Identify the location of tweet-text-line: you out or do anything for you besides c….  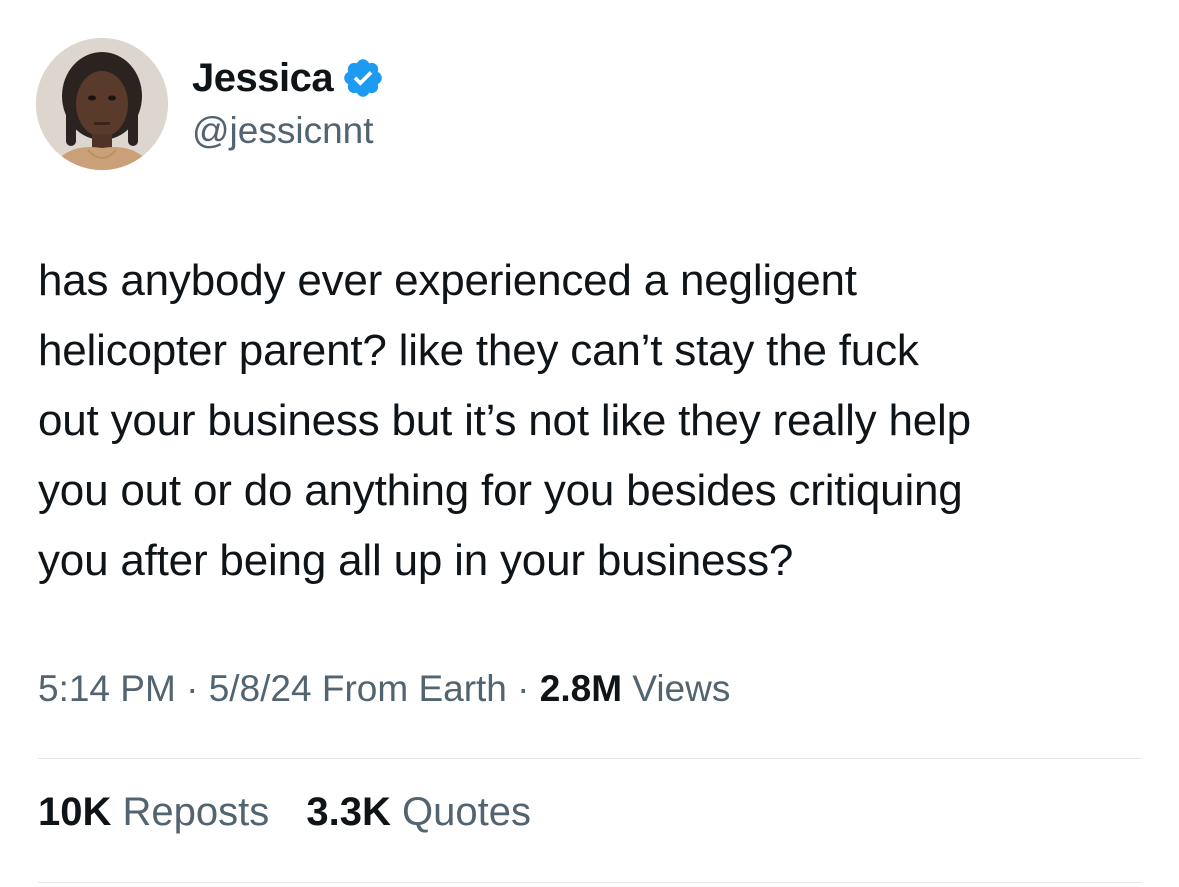
(500, 490).